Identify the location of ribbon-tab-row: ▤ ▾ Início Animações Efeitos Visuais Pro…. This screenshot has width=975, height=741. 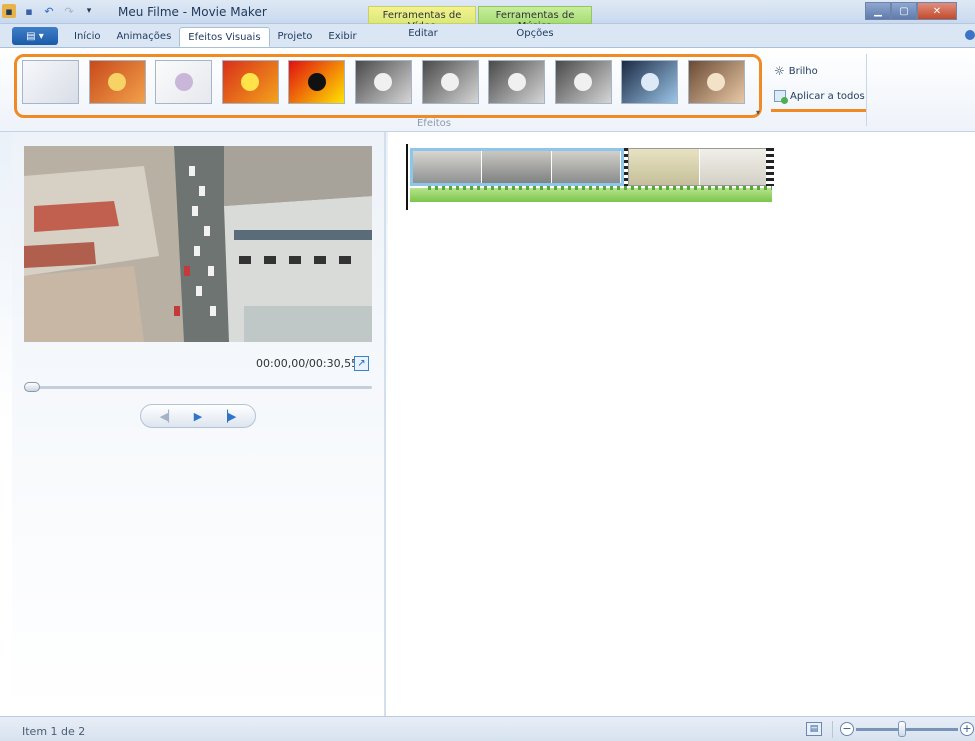
(487, 36).